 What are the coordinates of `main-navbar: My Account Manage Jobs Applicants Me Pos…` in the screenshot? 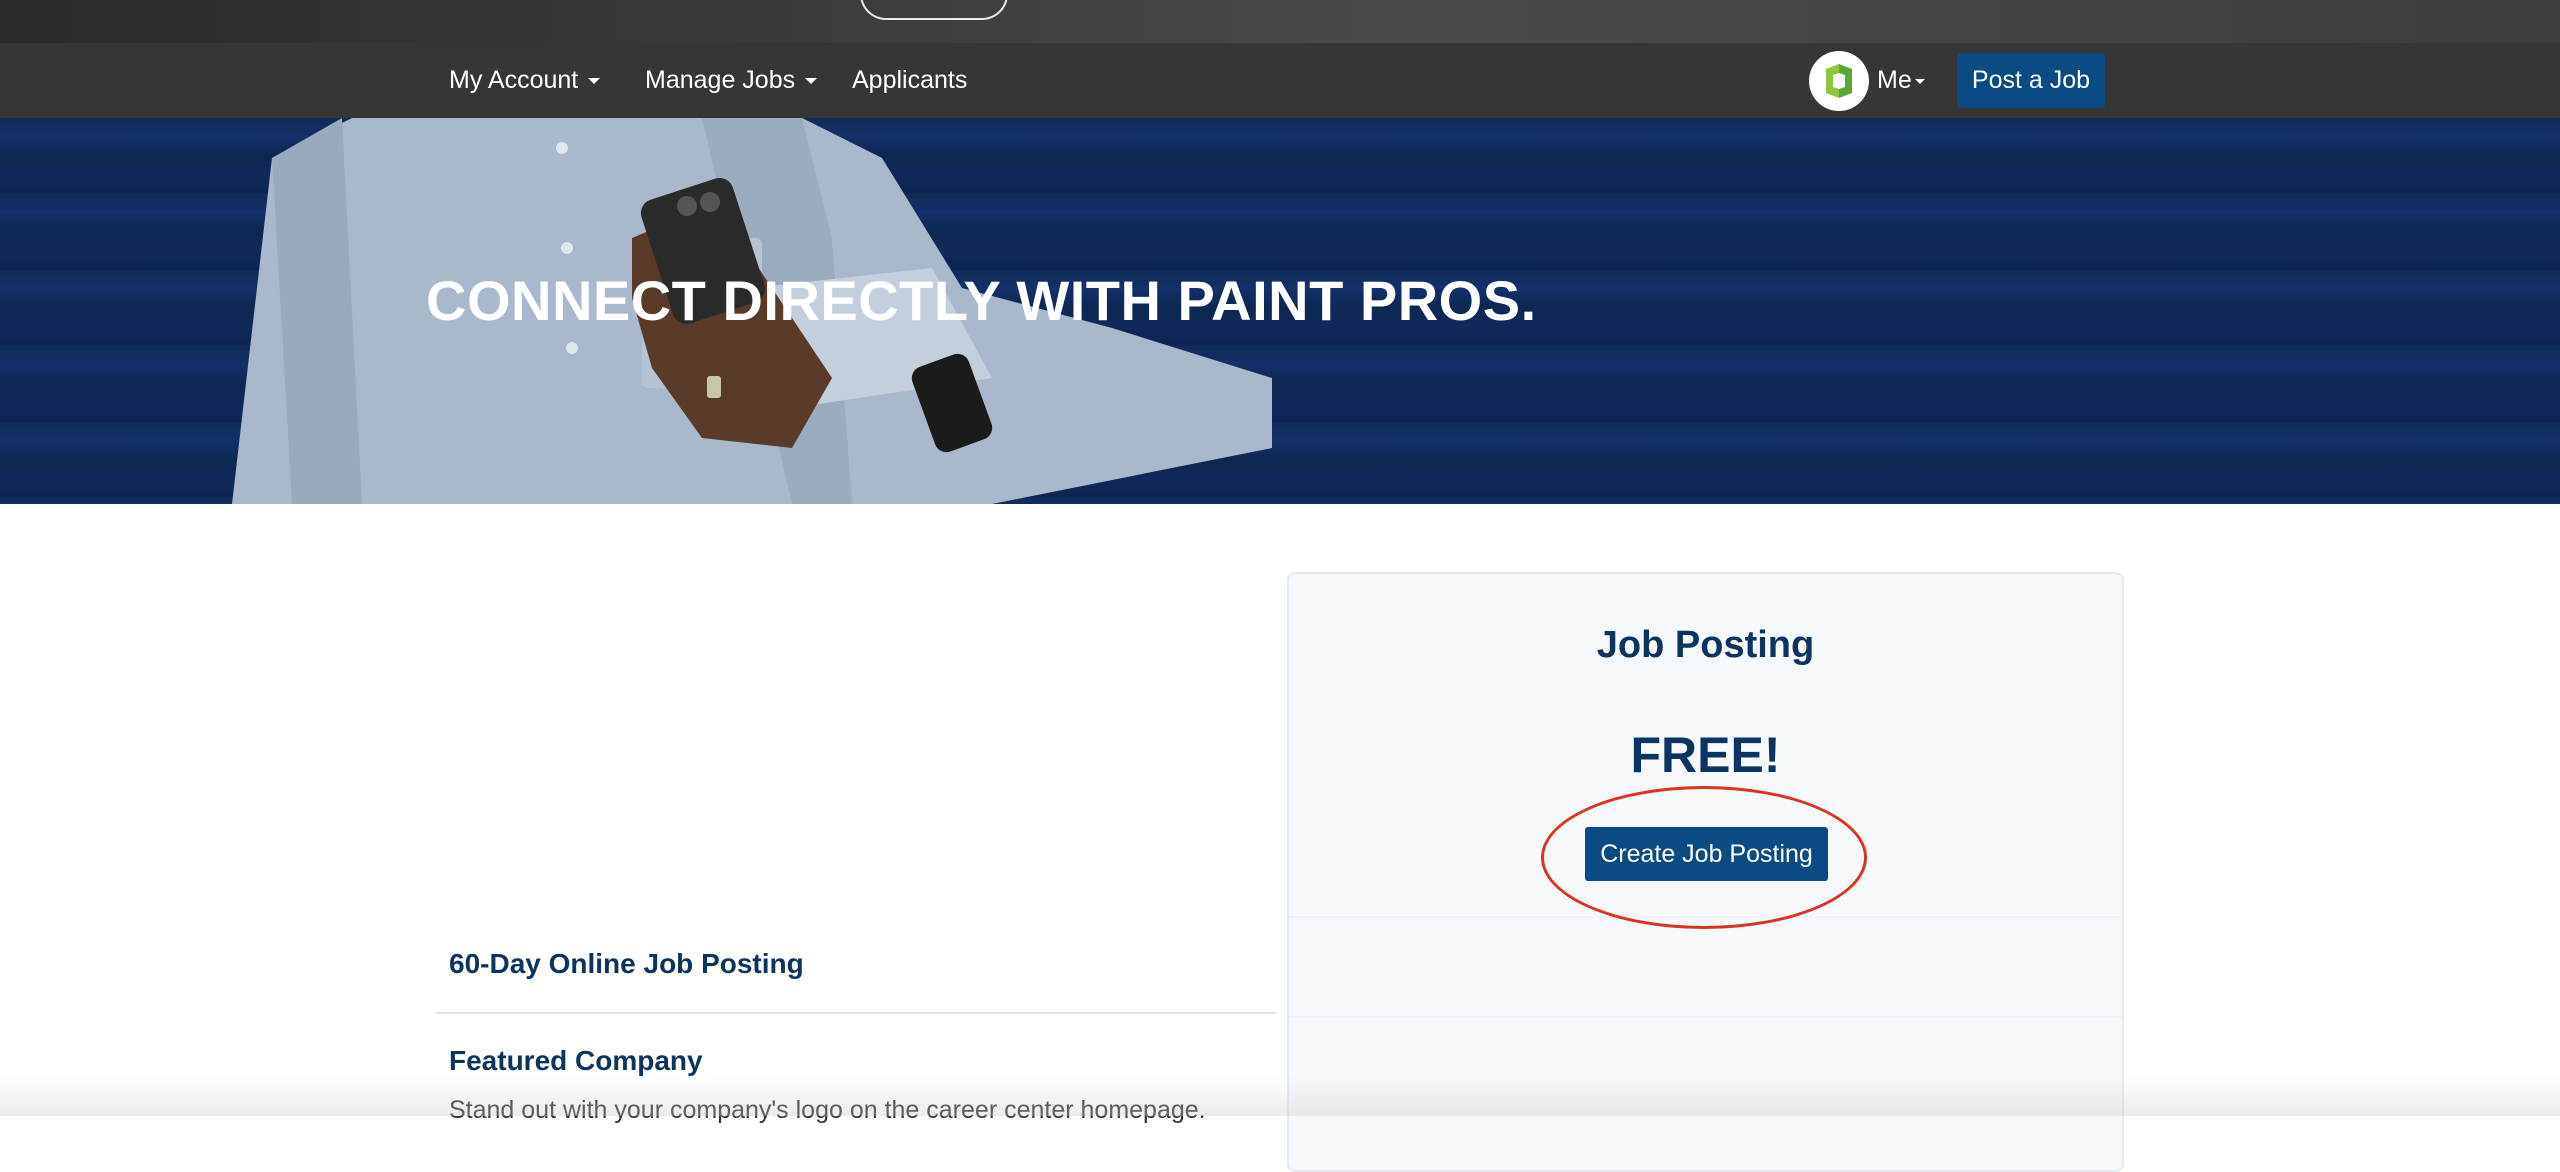 It's located at (1280, 80).